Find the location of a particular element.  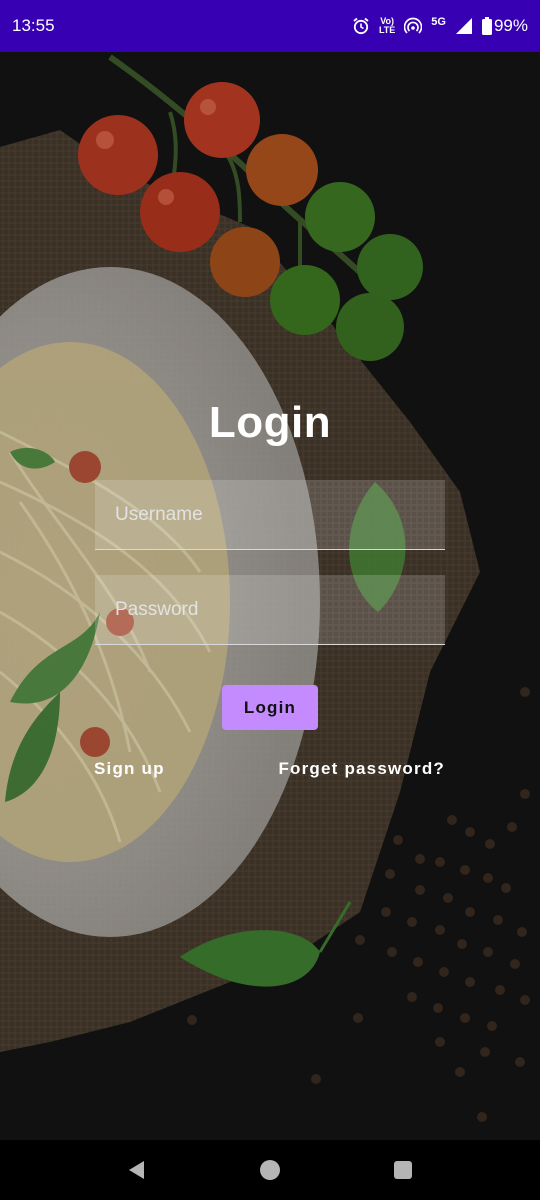

login-title: Login is located at coordinates (270, 422).